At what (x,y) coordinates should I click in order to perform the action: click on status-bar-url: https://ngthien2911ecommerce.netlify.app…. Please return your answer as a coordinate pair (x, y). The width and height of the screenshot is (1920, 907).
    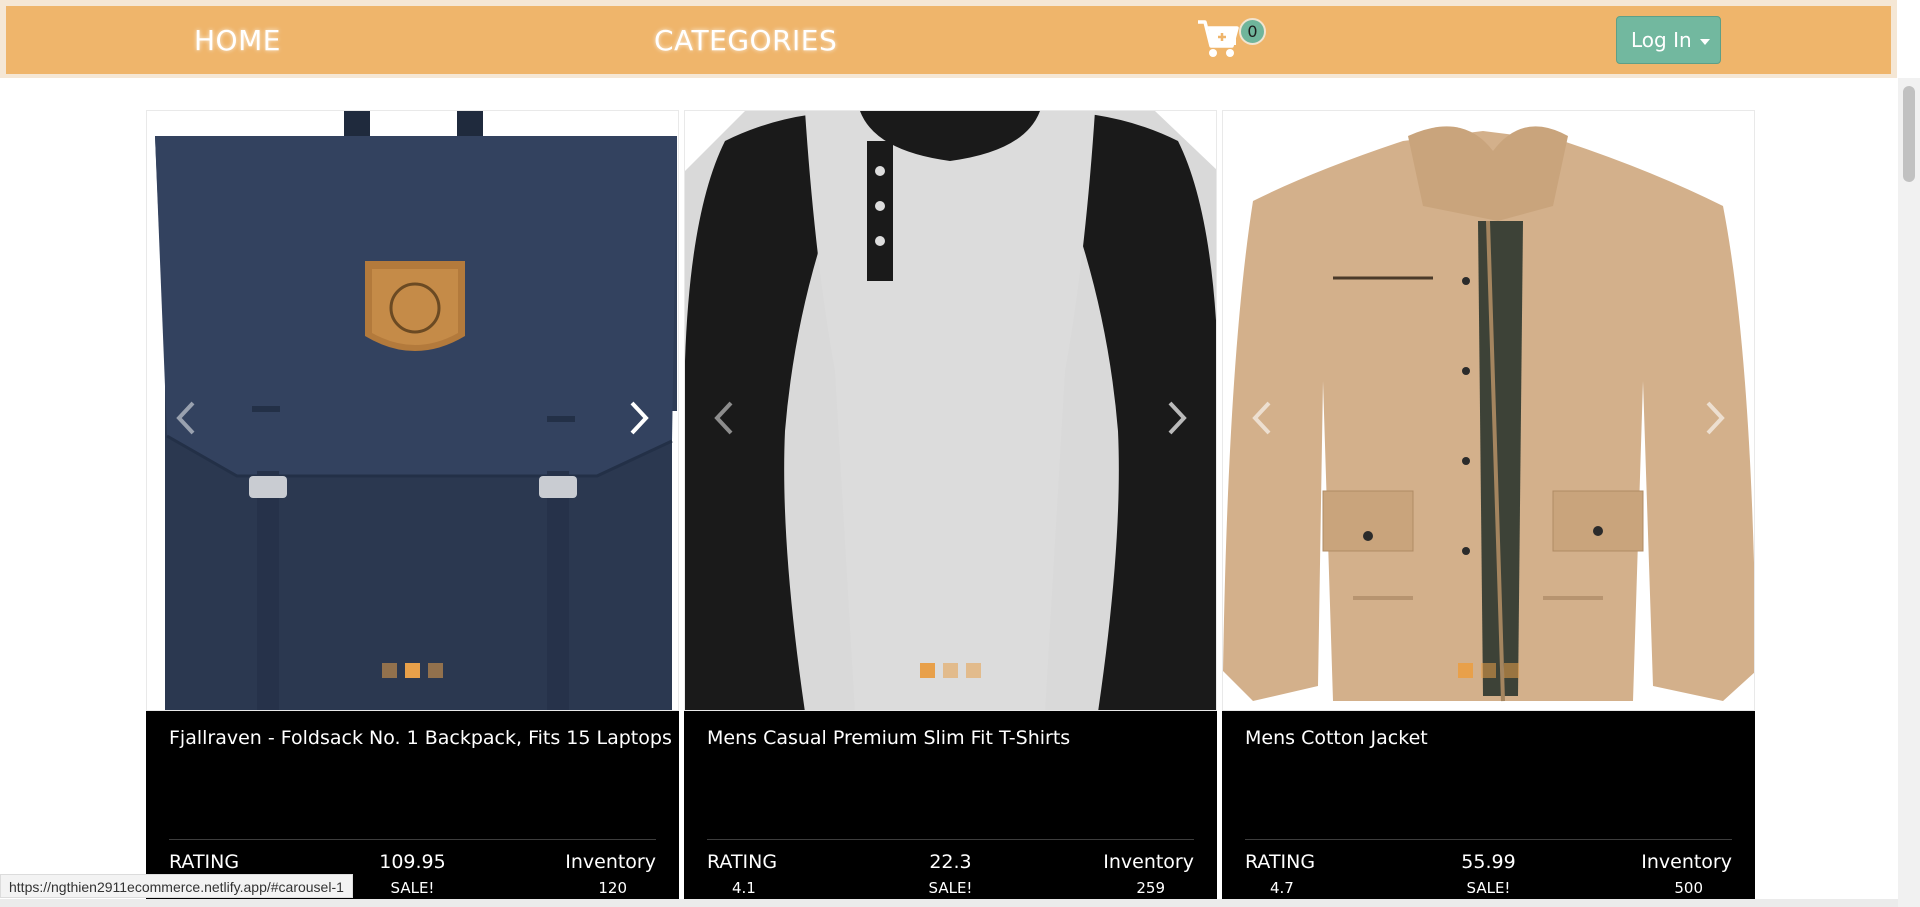
    Looking at the image, I should click on (176, 886).